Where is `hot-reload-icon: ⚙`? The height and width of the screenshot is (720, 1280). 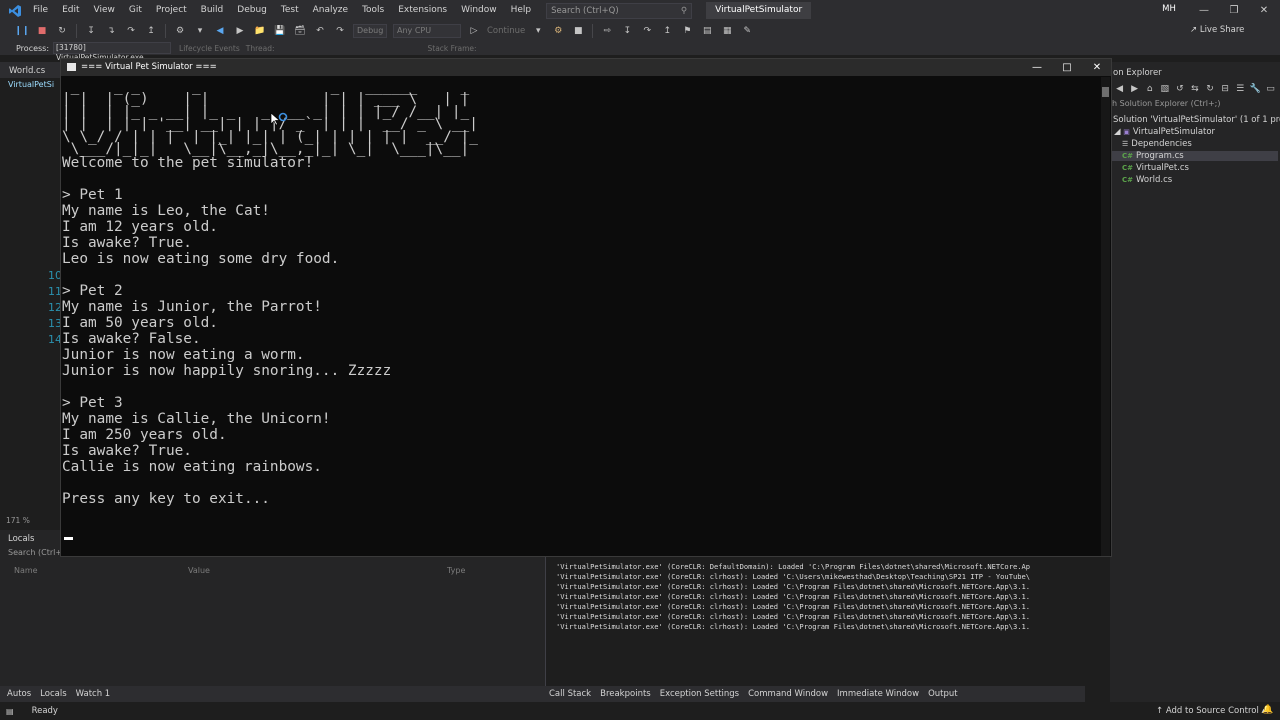 hot-reload-icon: ⚙ is located at coordinates (180, 31).